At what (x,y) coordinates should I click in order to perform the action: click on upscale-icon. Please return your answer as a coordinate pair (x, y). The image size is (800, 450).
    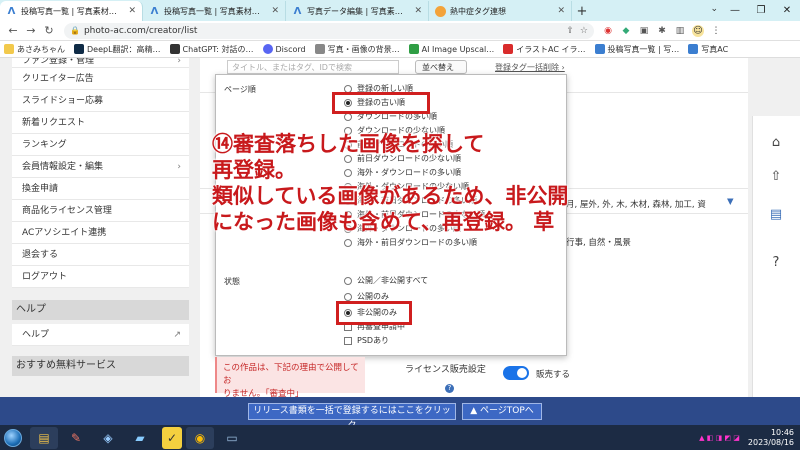
    Looking at the image, I should click on (413, 49).